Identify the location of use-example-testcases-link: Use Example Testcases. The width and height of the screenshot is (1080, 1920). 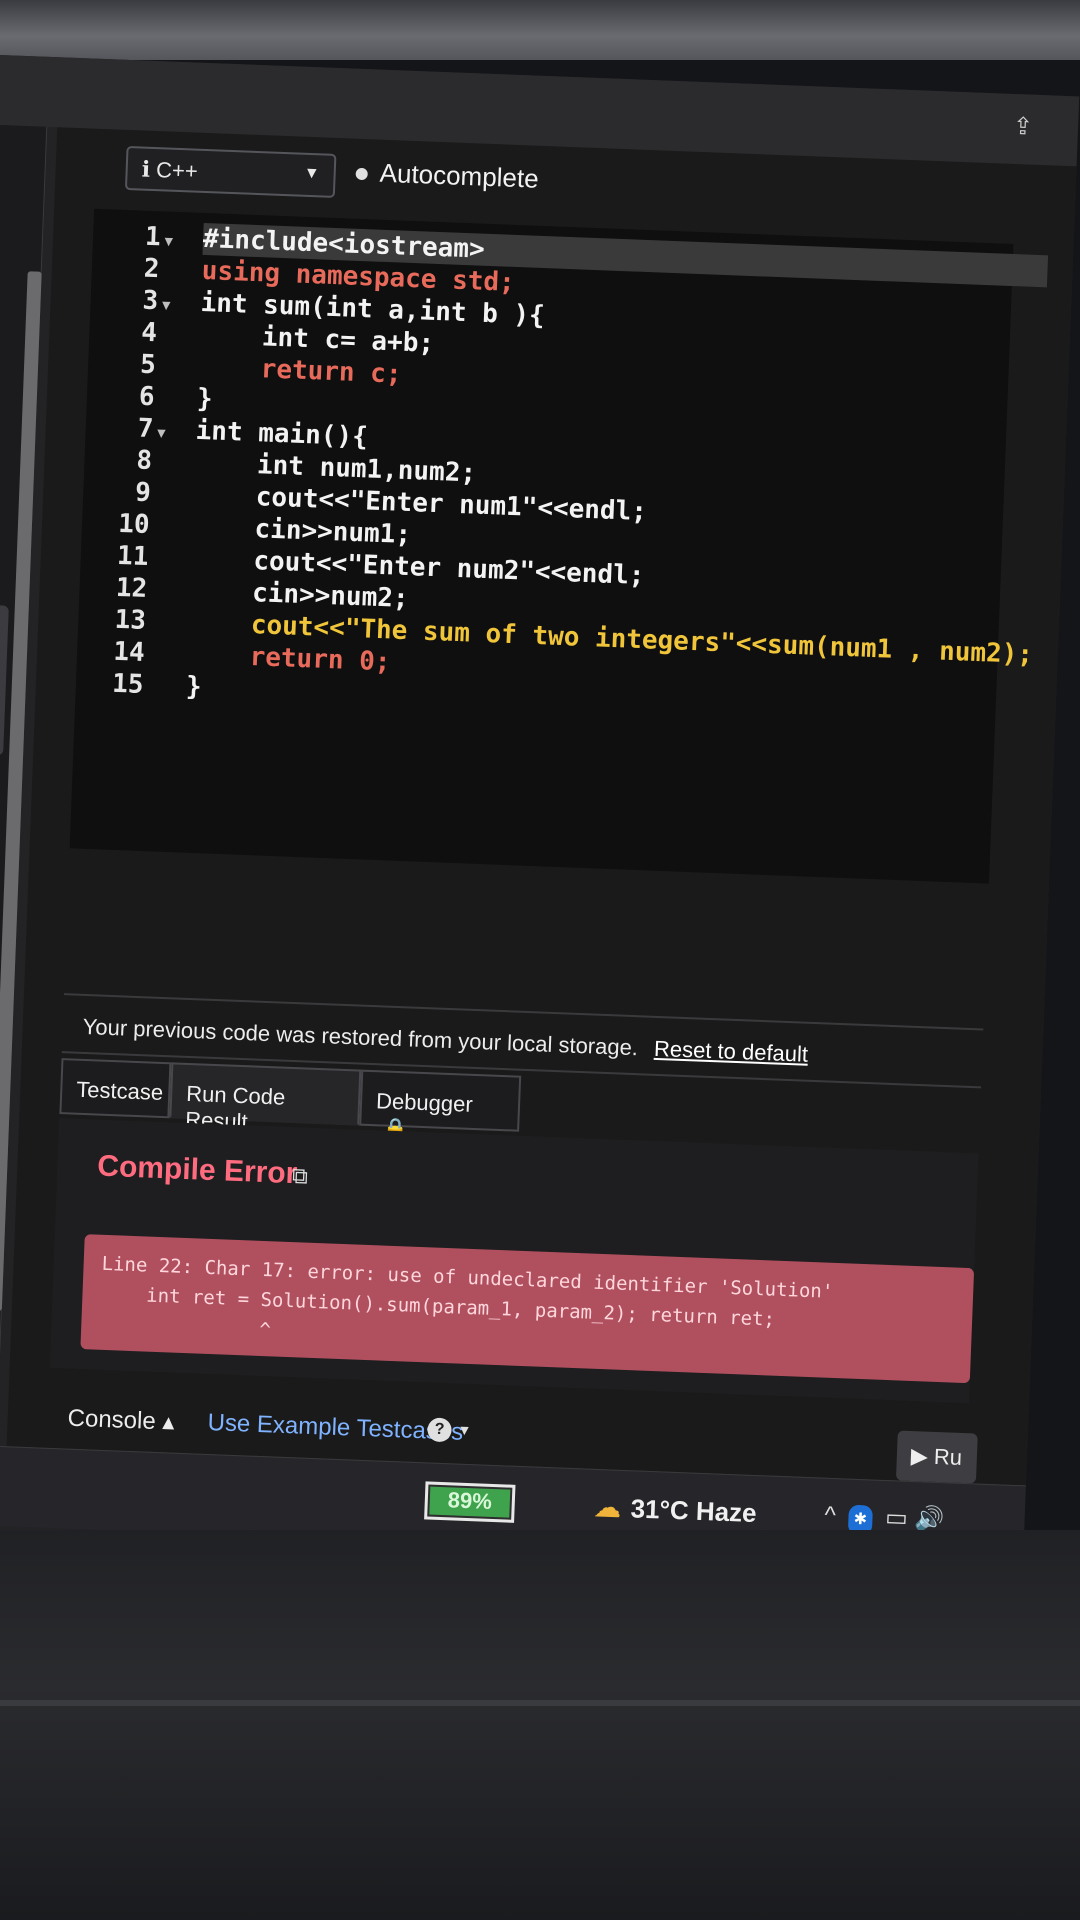
(335, 1428).